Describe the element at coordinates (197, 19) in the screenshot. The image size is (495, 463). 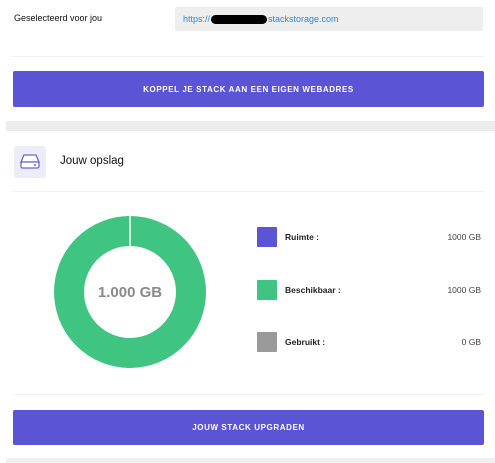
I see `url-prefix: https://` at that location.